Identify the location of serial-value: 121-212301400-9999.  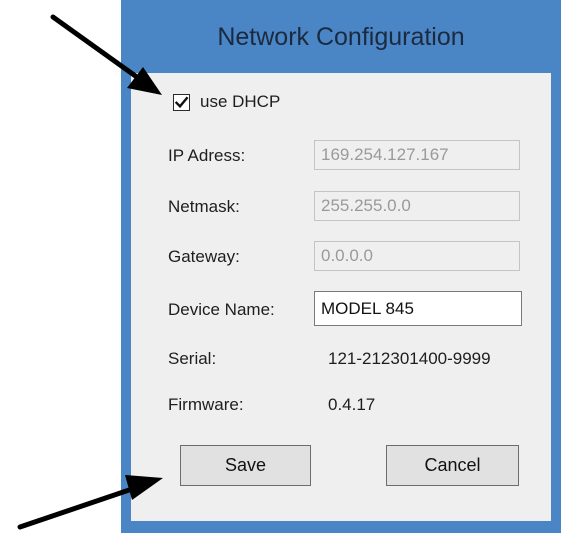
(409, 358).